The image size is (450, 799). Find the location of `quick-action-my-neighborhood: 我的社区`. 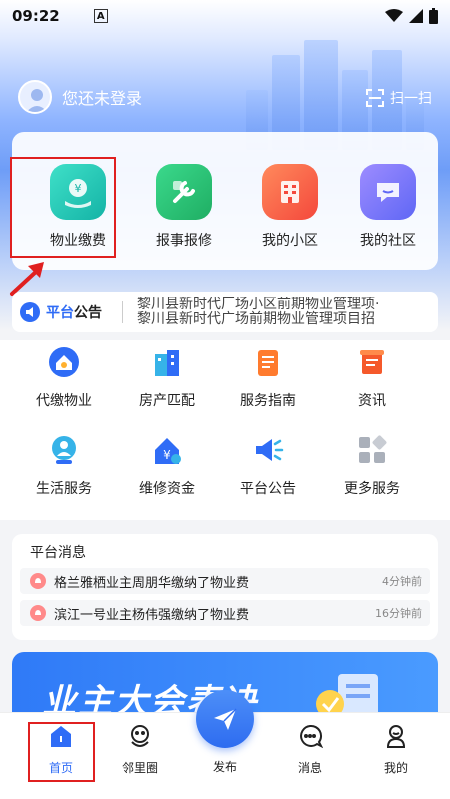

quick-action-my-neighborhood: 我的社区 is located at coordinates (388, 207).